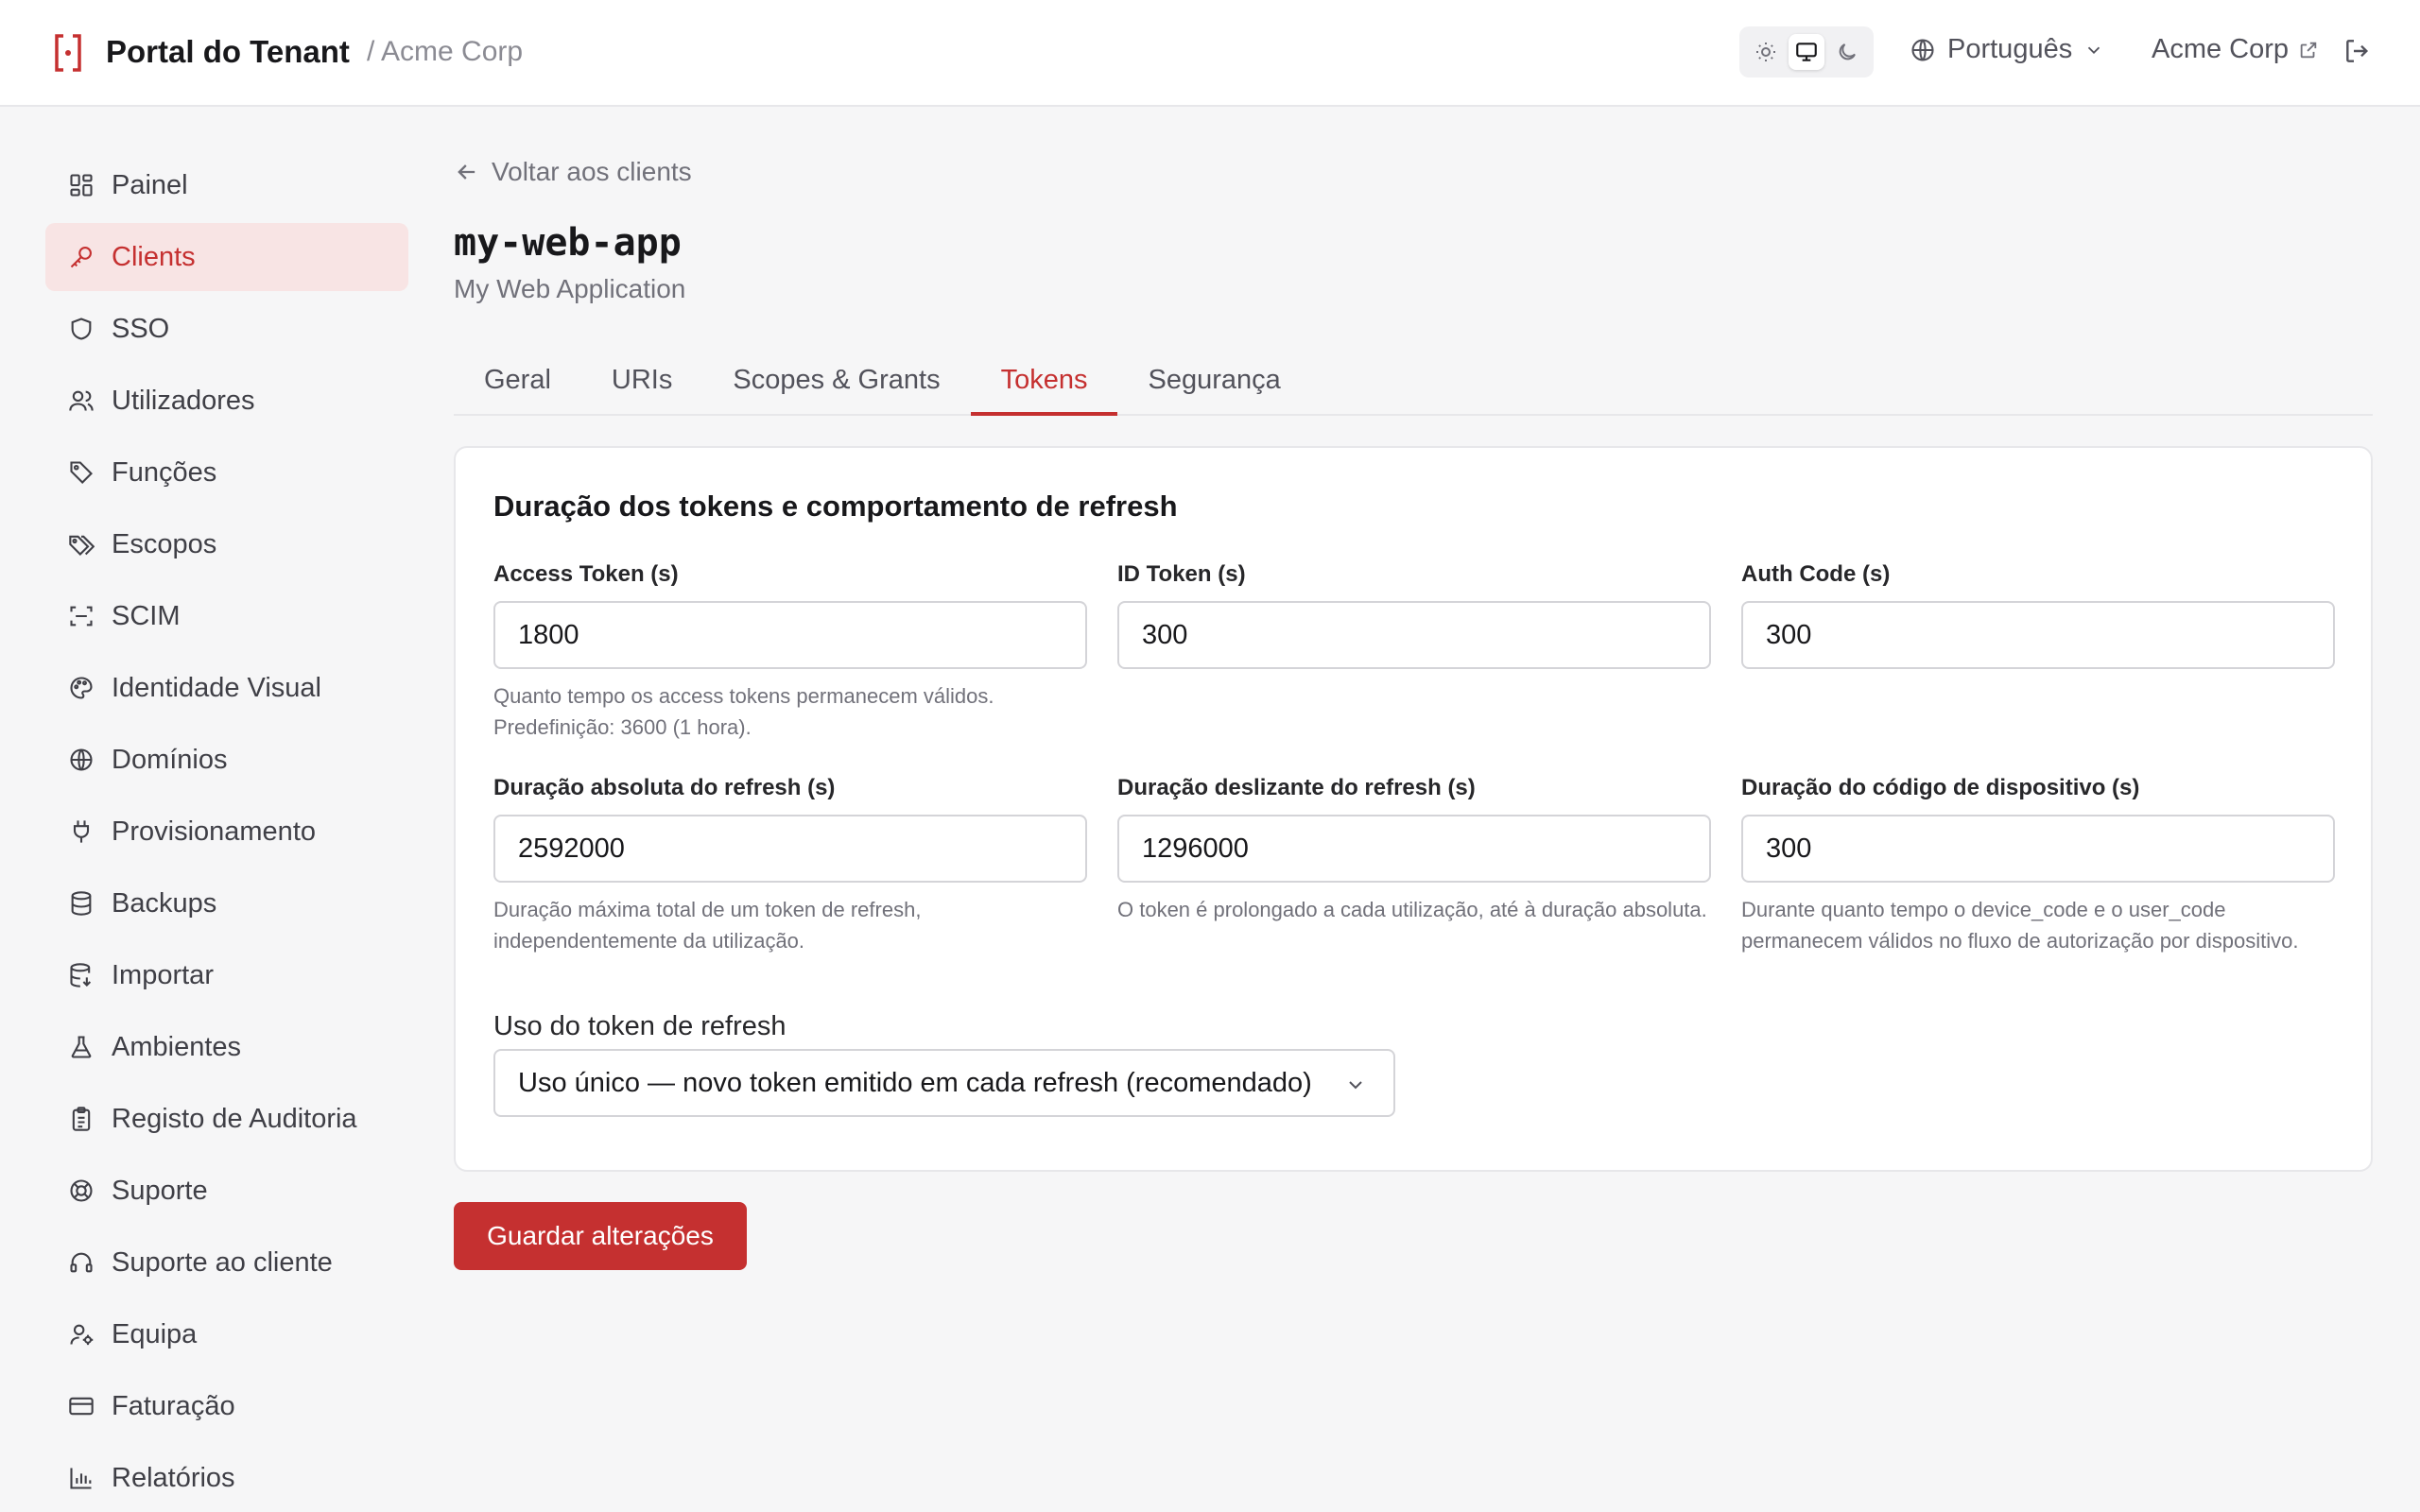 This screenshot has height=1512, width=2420. I want to click on logout-button, so click(2357, 53).